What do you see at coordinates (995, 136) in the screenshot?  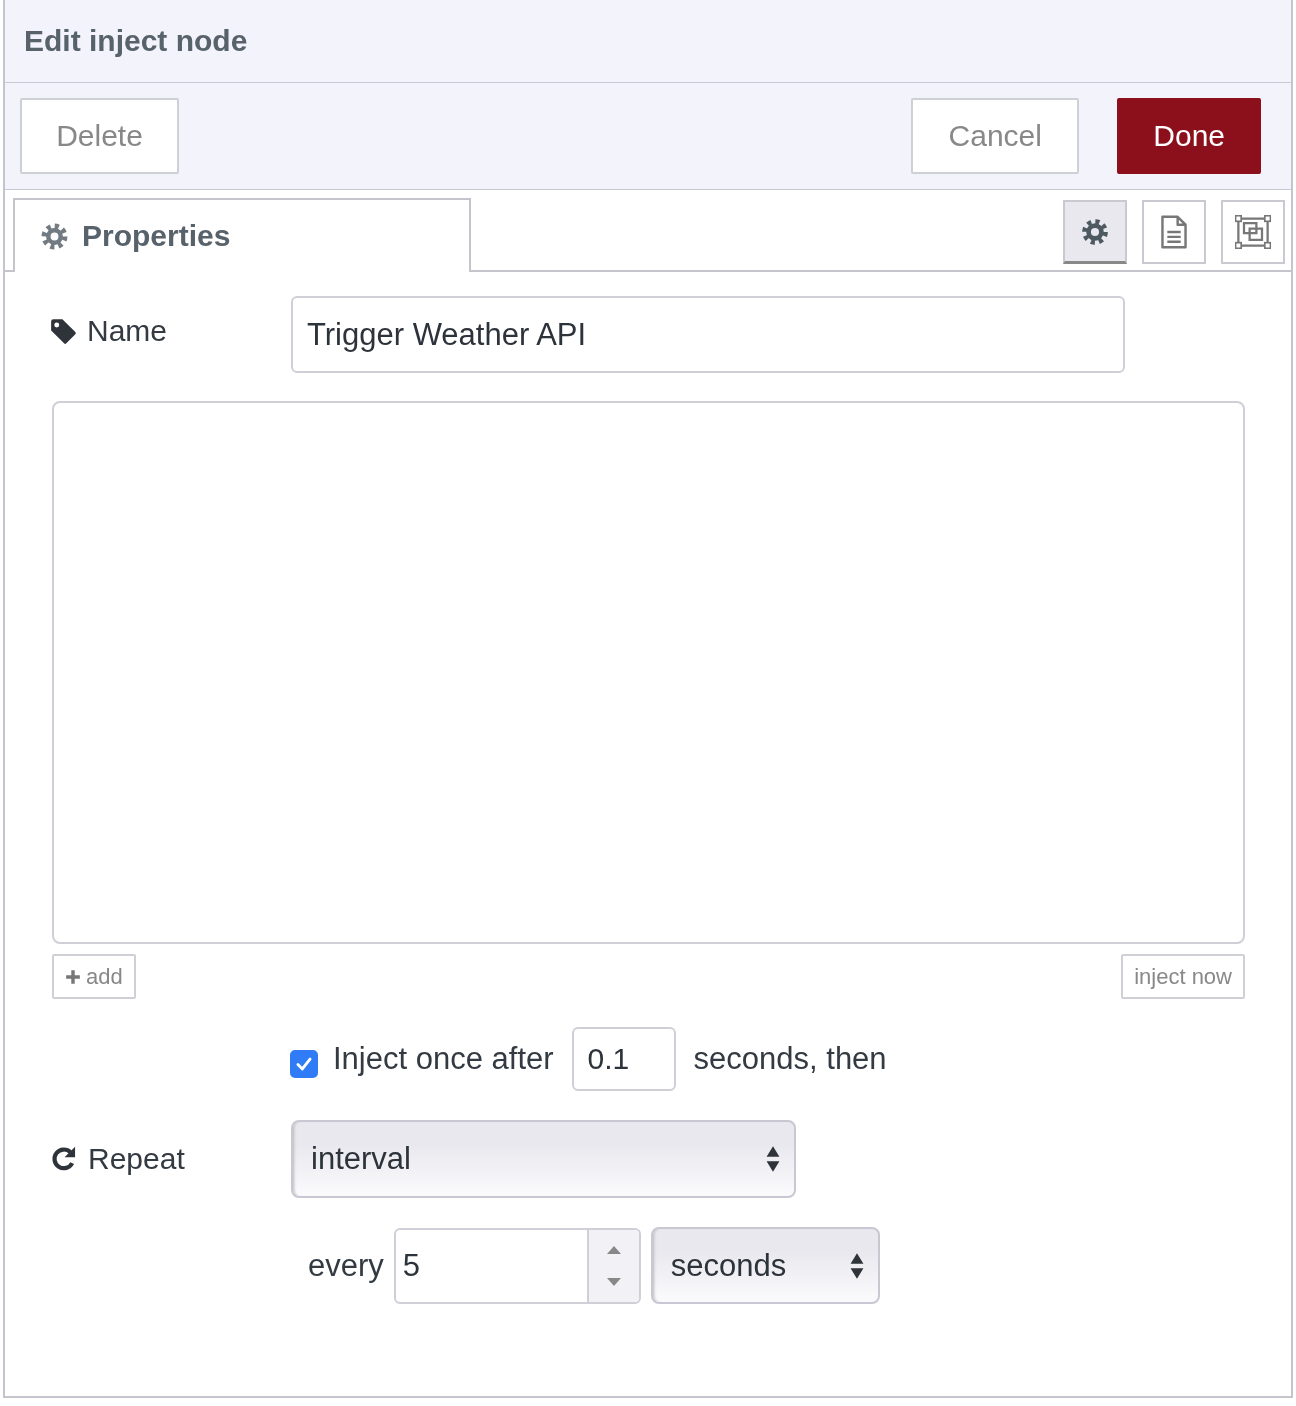 I see `secondary-button: Cancel` at bounding box center [995, 136].